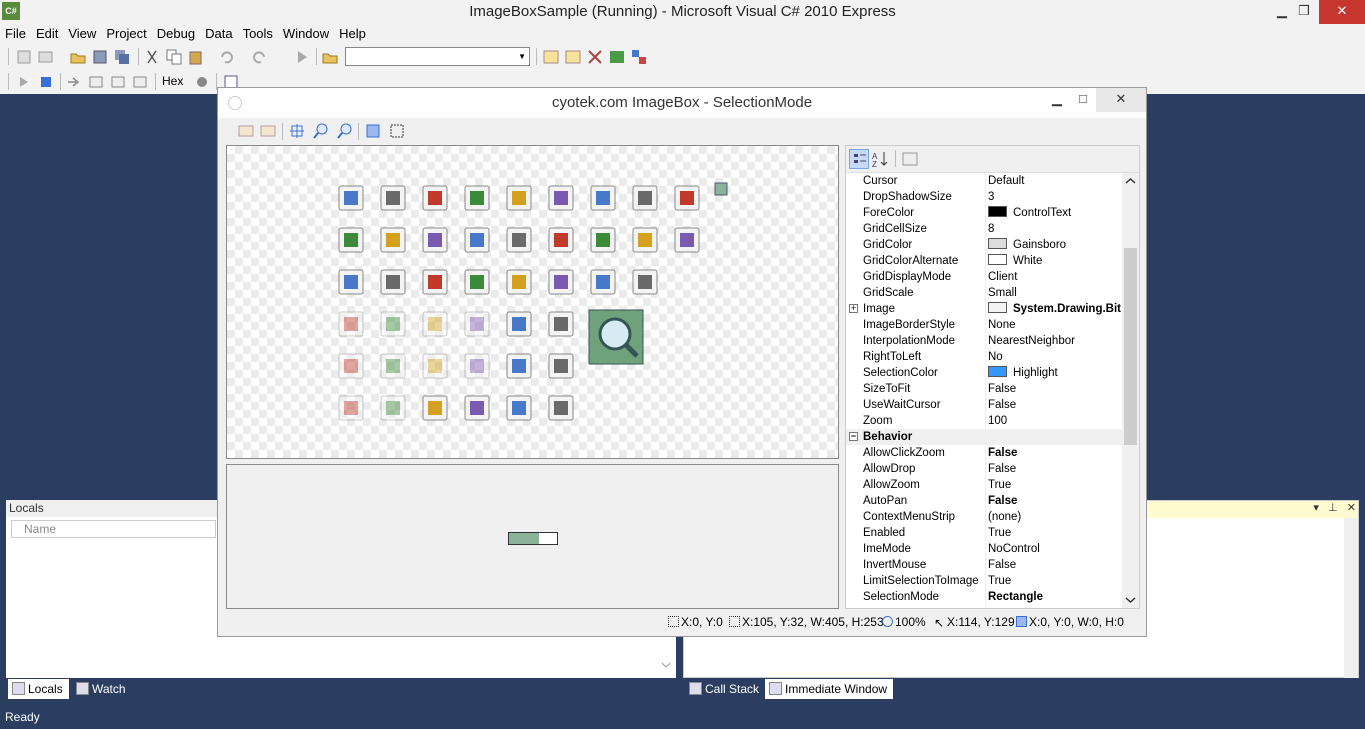  What do you see at coordinates (102, 689) in the screenshot?
I see `tab-watch: Watch` at bounding box center [102, 689].